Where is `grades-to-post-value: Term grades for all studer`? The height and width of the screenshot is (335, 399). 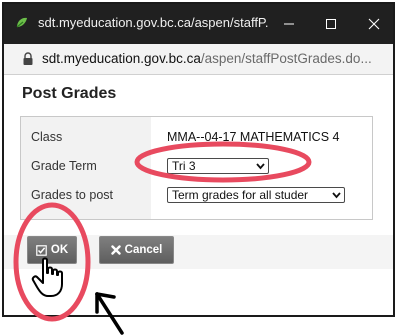 grades-to-post-value: Term grades for all studer is located at coordinates (240, 195).